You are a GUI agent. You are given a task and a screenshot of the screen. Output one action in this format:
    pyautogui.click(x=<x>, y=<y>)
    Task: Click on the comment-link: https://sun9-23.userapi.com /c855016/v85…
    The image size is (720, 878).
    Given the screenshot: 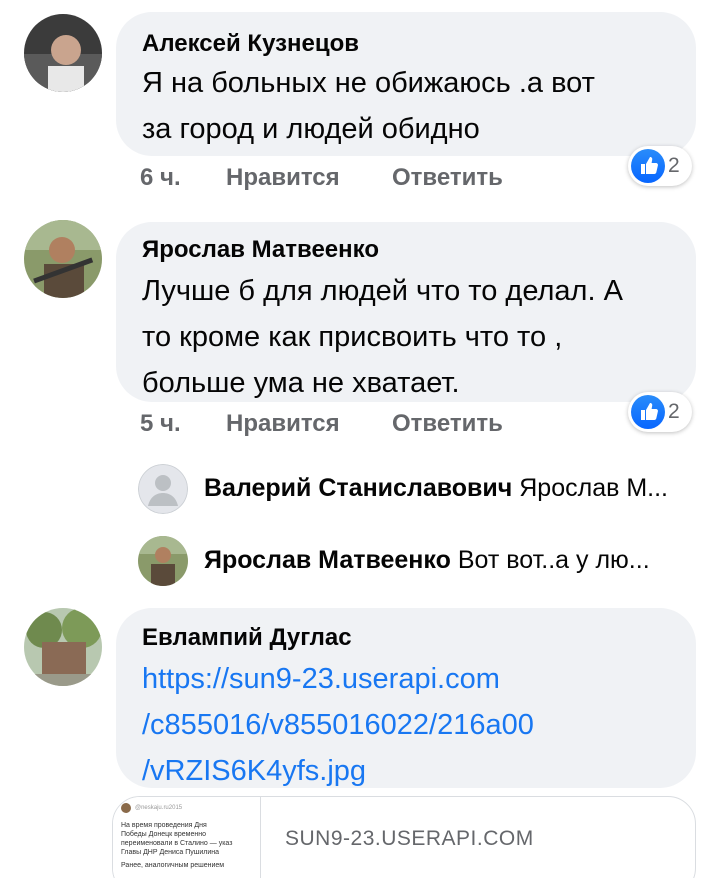 What is the action you would take?
    pyautogui.click(x=338, y=725)
    